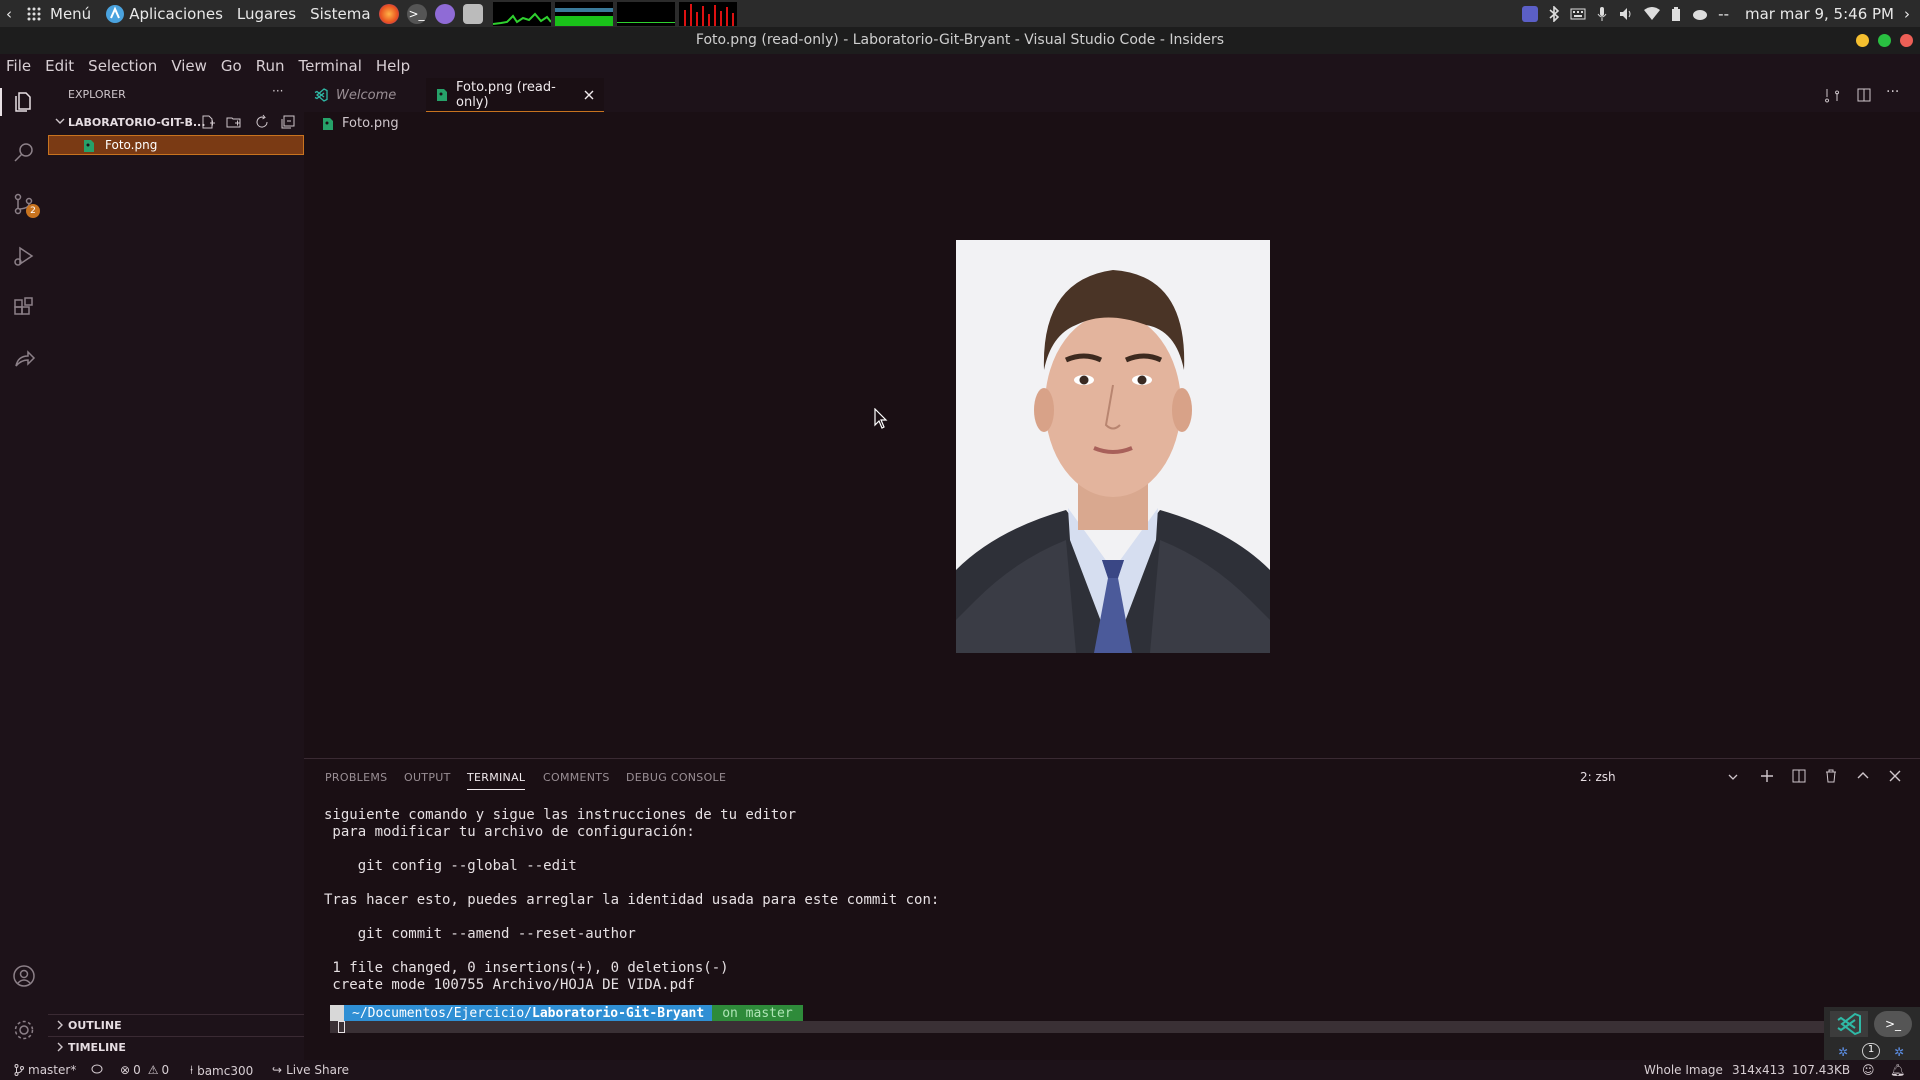  What do you see at coordinates (1868, 1070) in the screenshot?
I see `feedback-icon: ☺` at bounding box center [1868, 1070].